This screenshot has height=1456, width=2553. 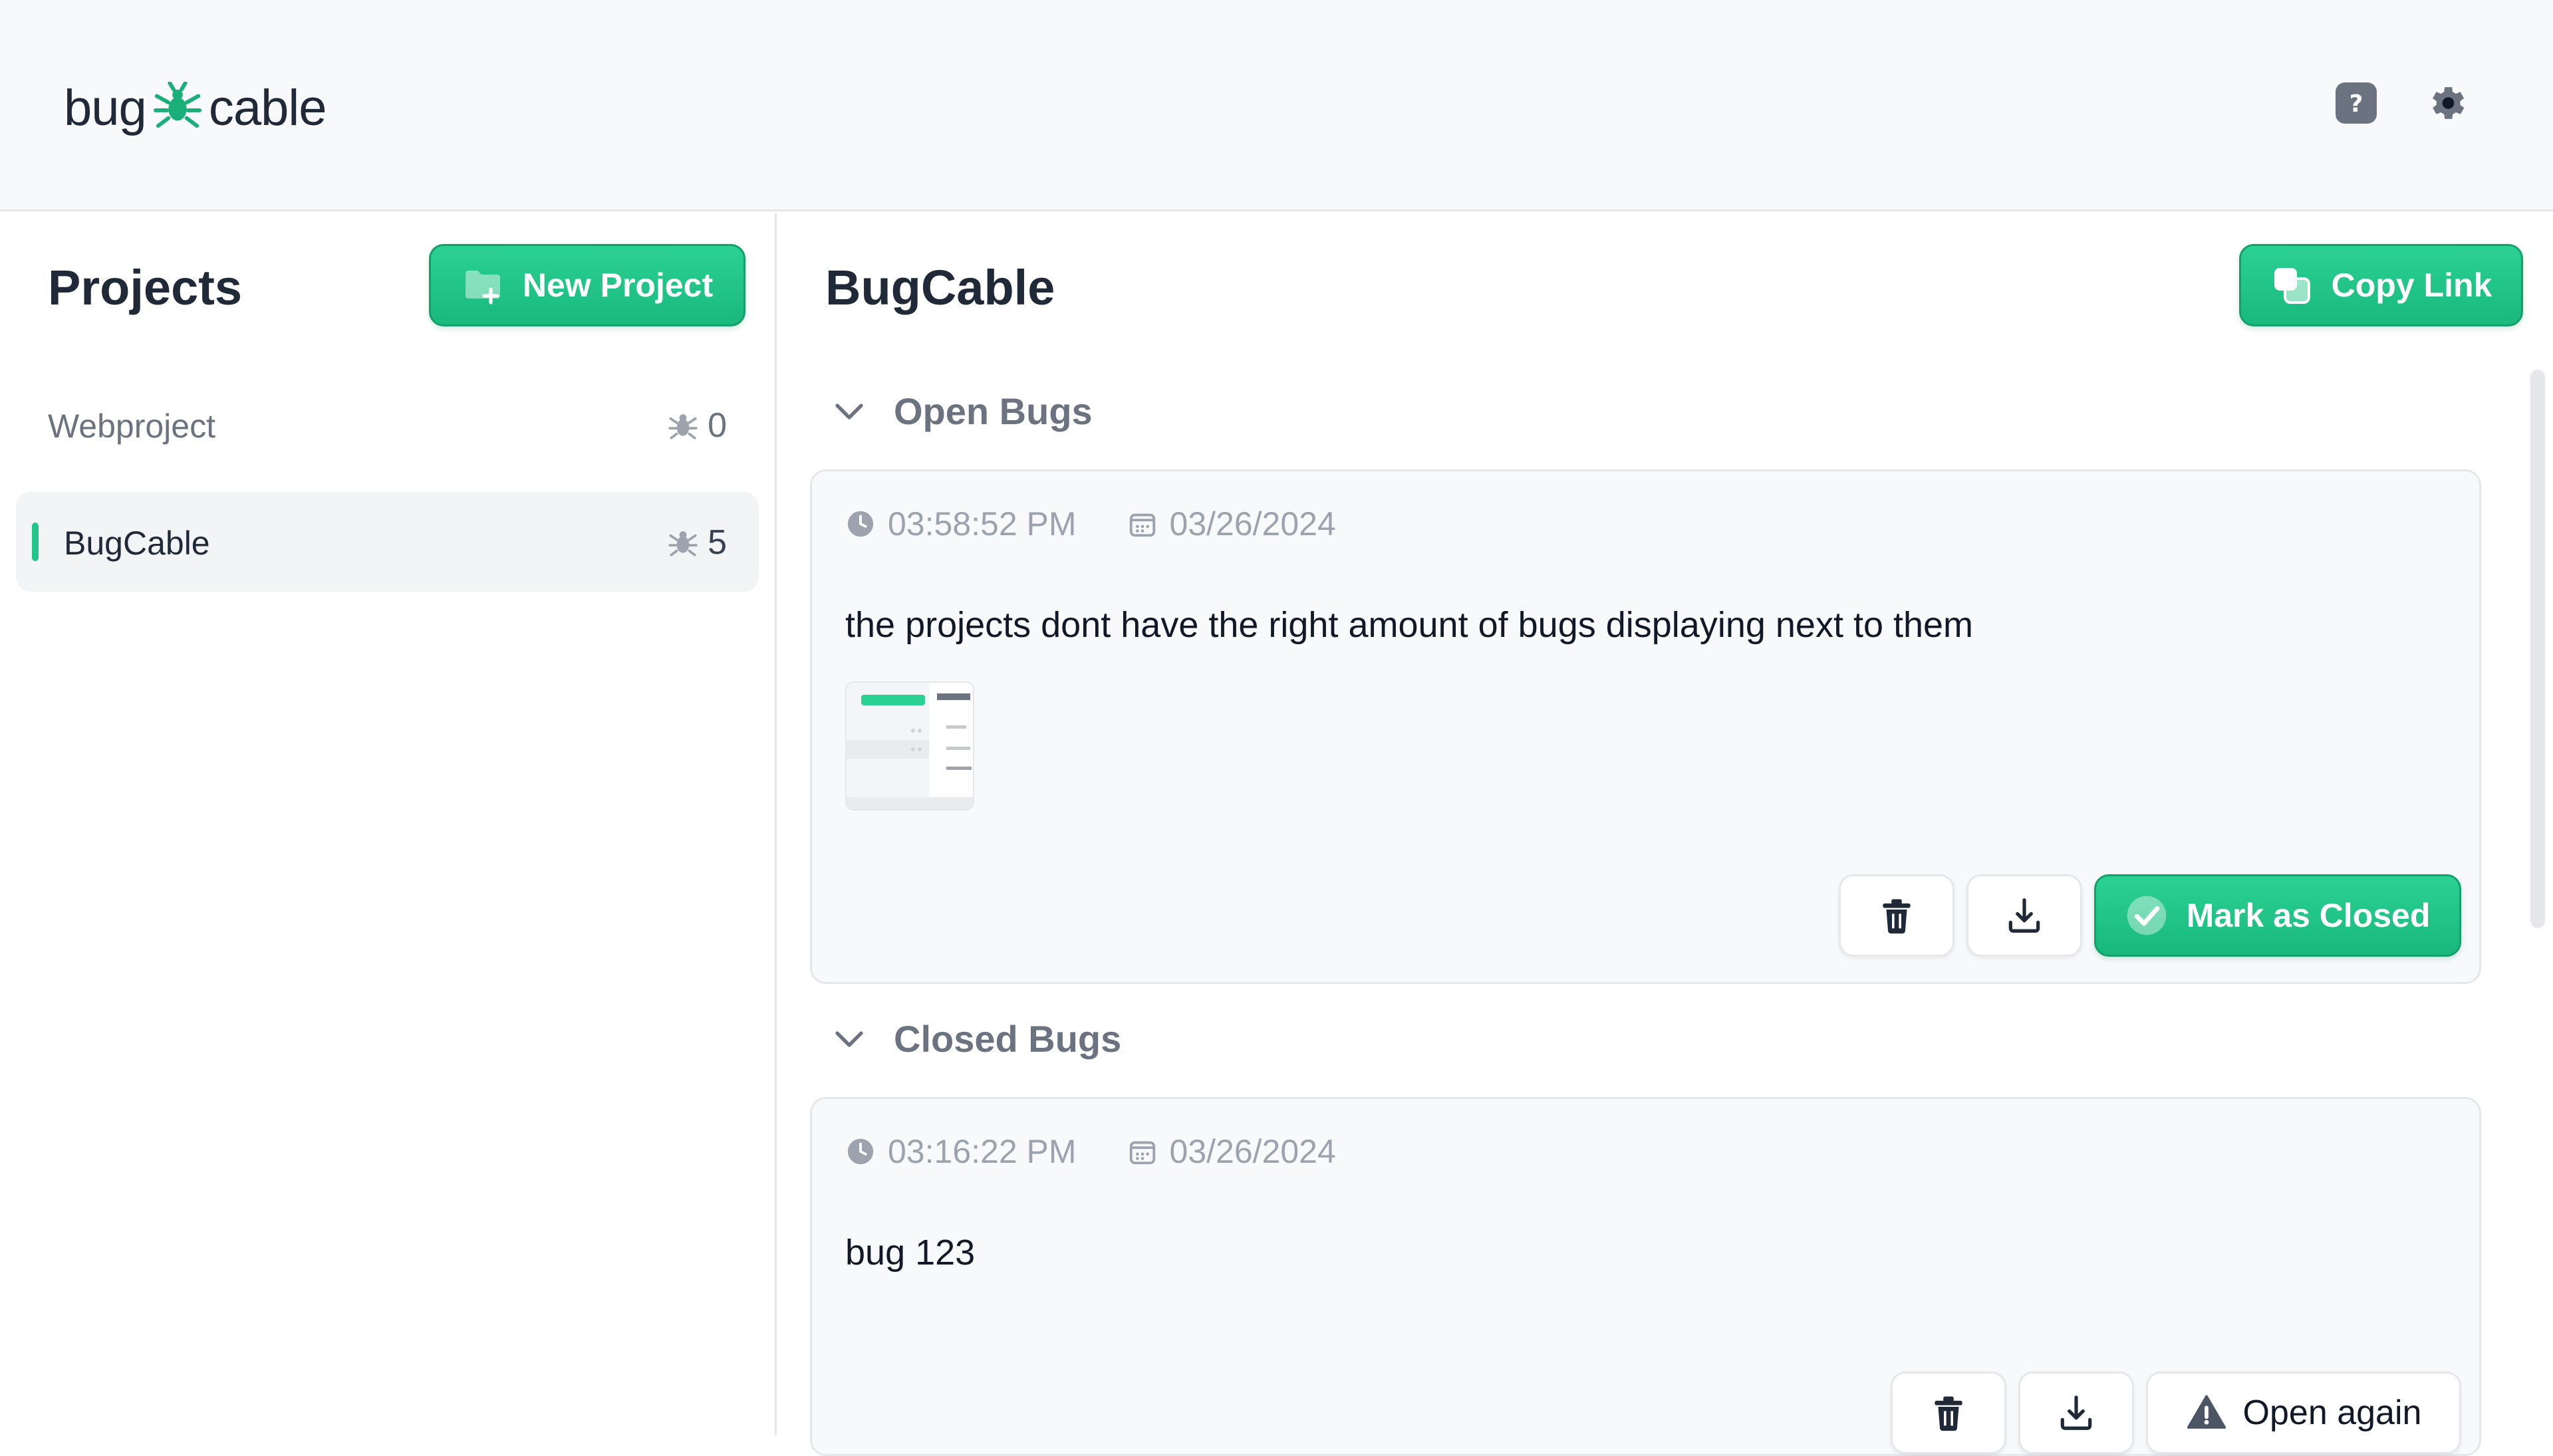 I want to click on logo-text-left: bug, so click(x=106, y=107).